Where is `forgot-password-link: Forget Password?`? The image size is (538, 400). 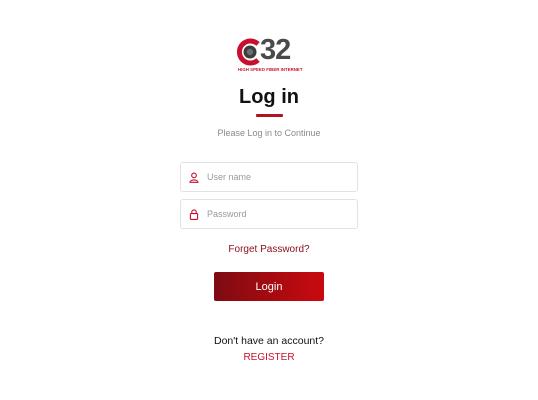 forgot-password-link: Forget Password? is located at coordinates (269, 249).